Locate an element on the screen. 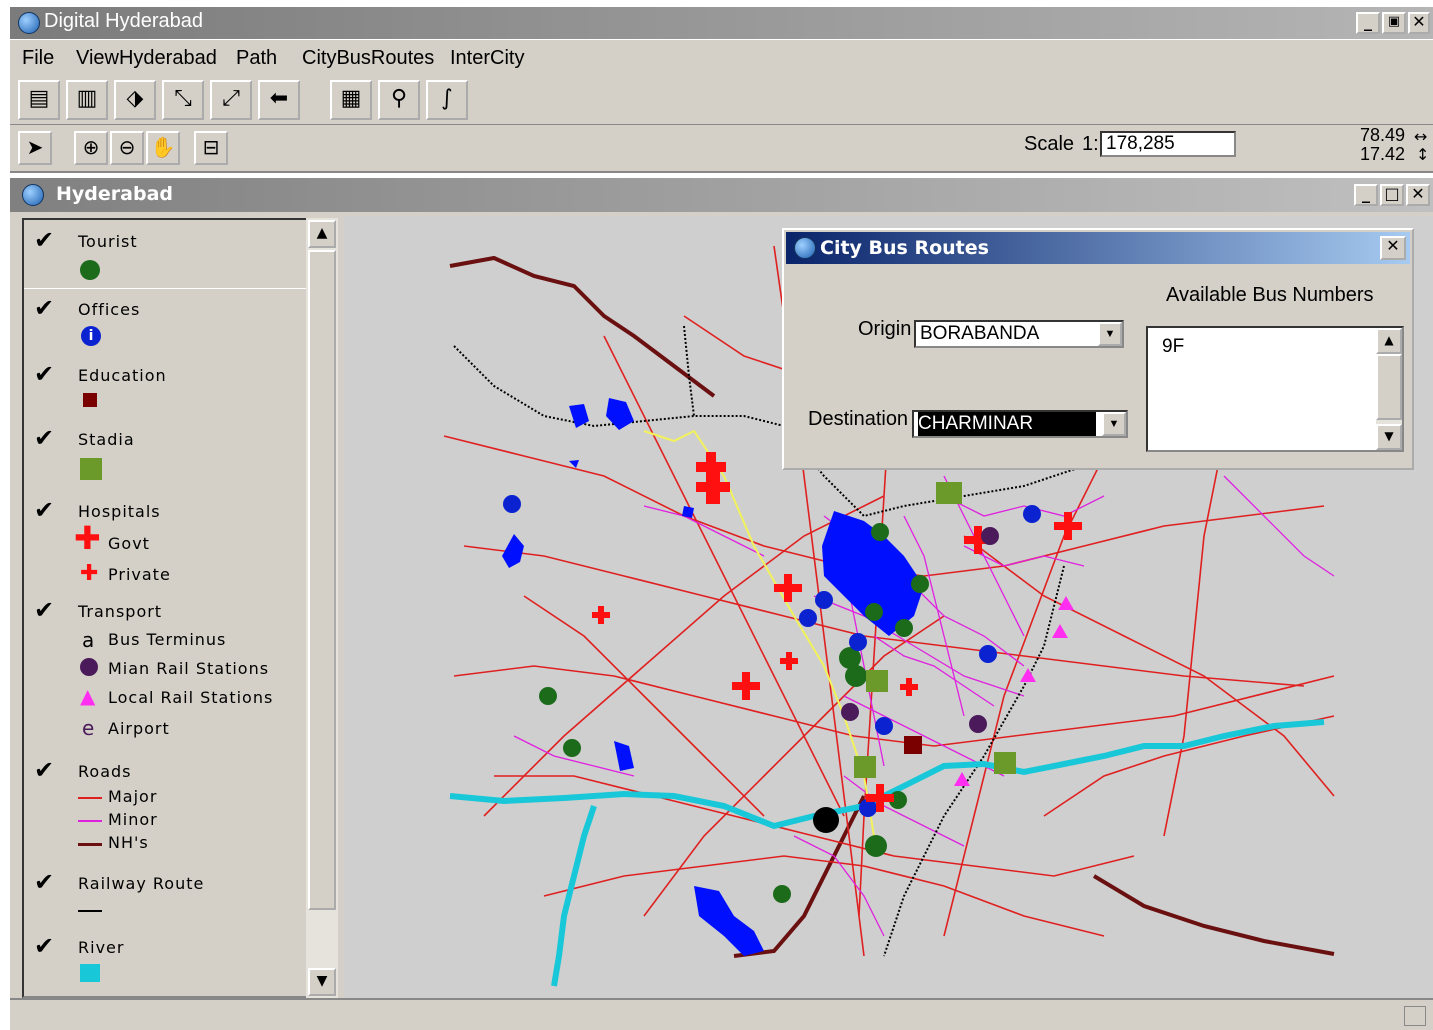  origin-value: BORABANDA is located at coordinates (980, 333).